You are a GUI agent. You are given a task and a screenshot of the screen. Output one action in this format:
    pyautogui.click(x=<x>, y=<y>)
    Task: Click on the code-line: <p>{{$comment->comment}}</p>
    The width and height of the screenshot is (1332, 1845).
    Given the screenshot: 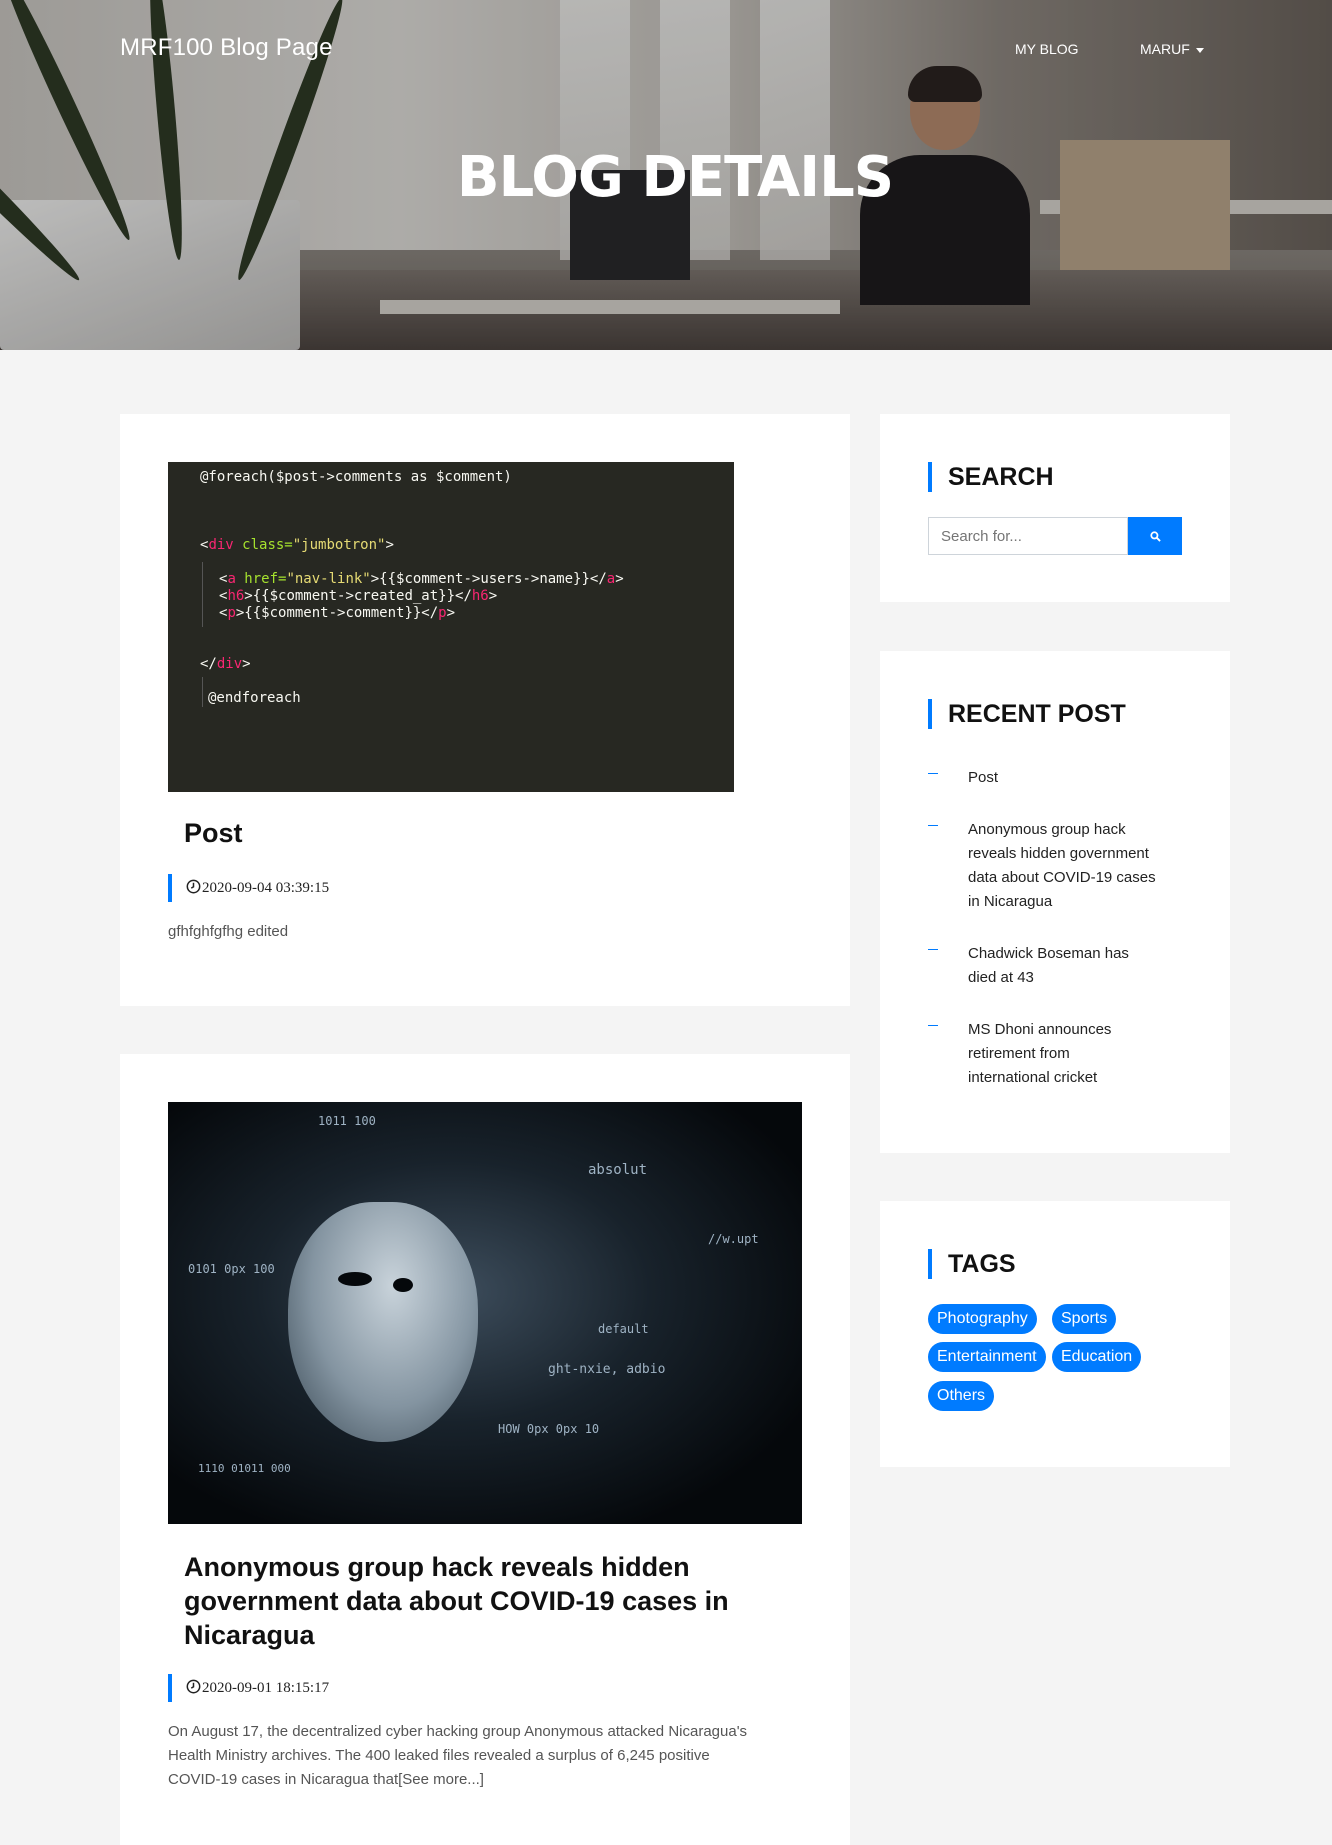 What is the action you would take?
    pyautogui.click(x=337, y=613)
    